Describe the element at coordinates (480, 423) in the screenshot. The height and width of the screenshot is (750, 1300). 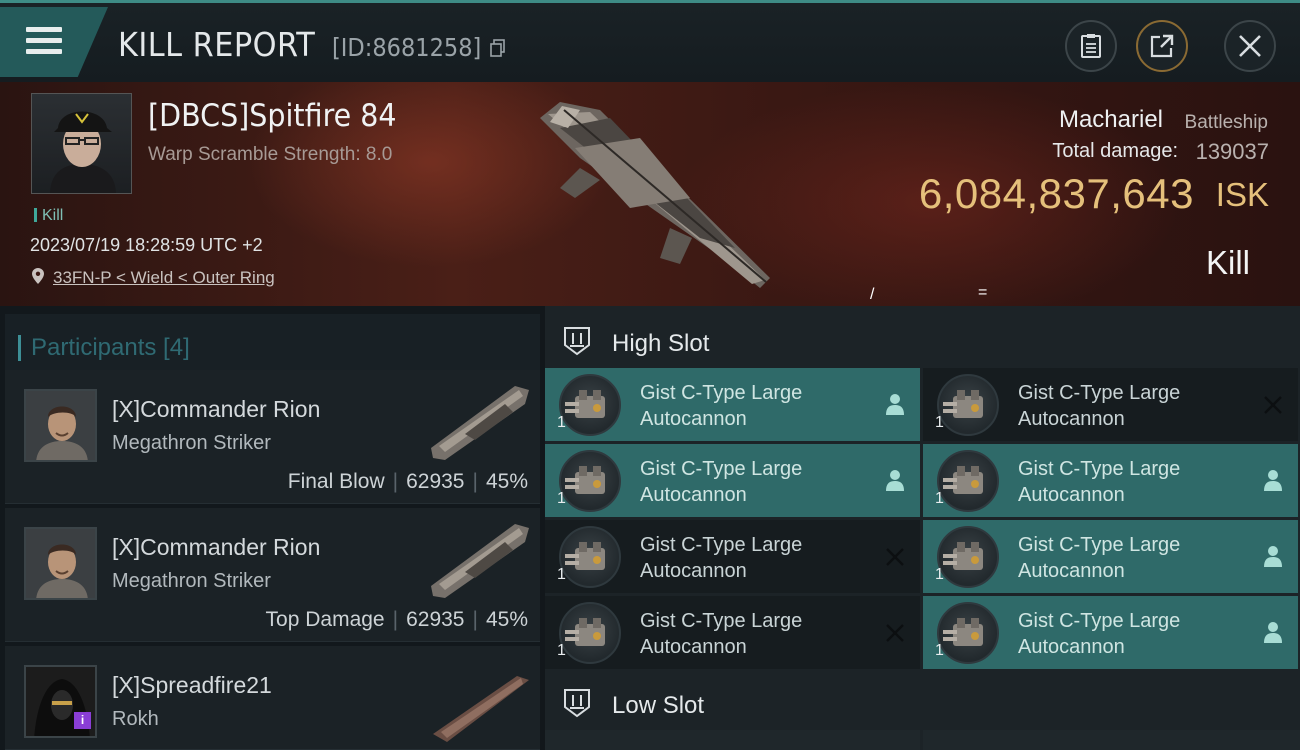
I see `participant-ship-image` at that location.